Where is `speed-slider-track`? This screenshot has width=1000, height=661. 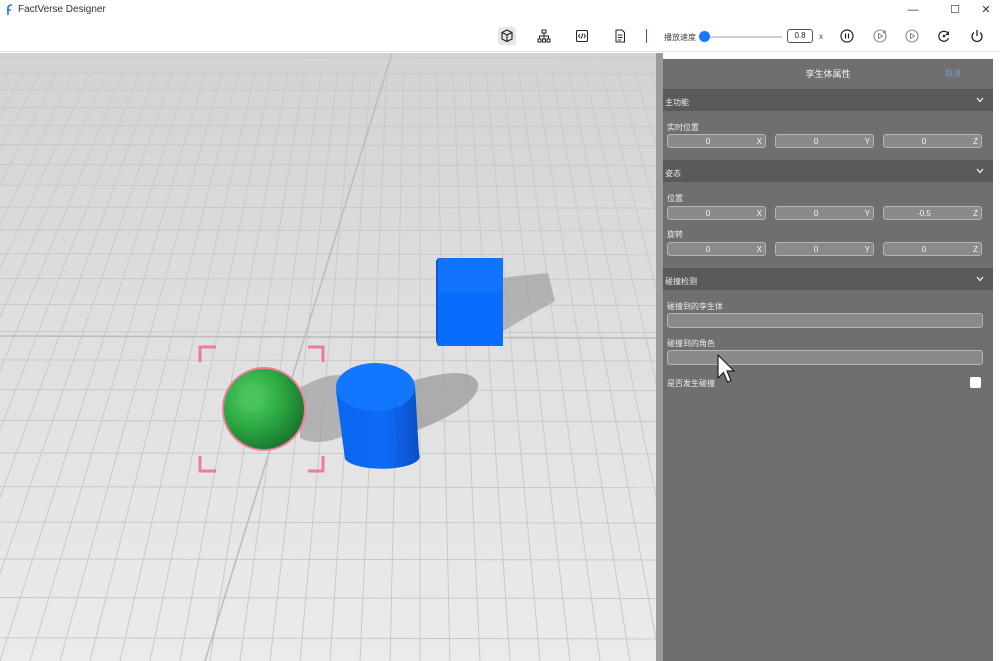 speed-slider-track is located at coordinates (741, 37).